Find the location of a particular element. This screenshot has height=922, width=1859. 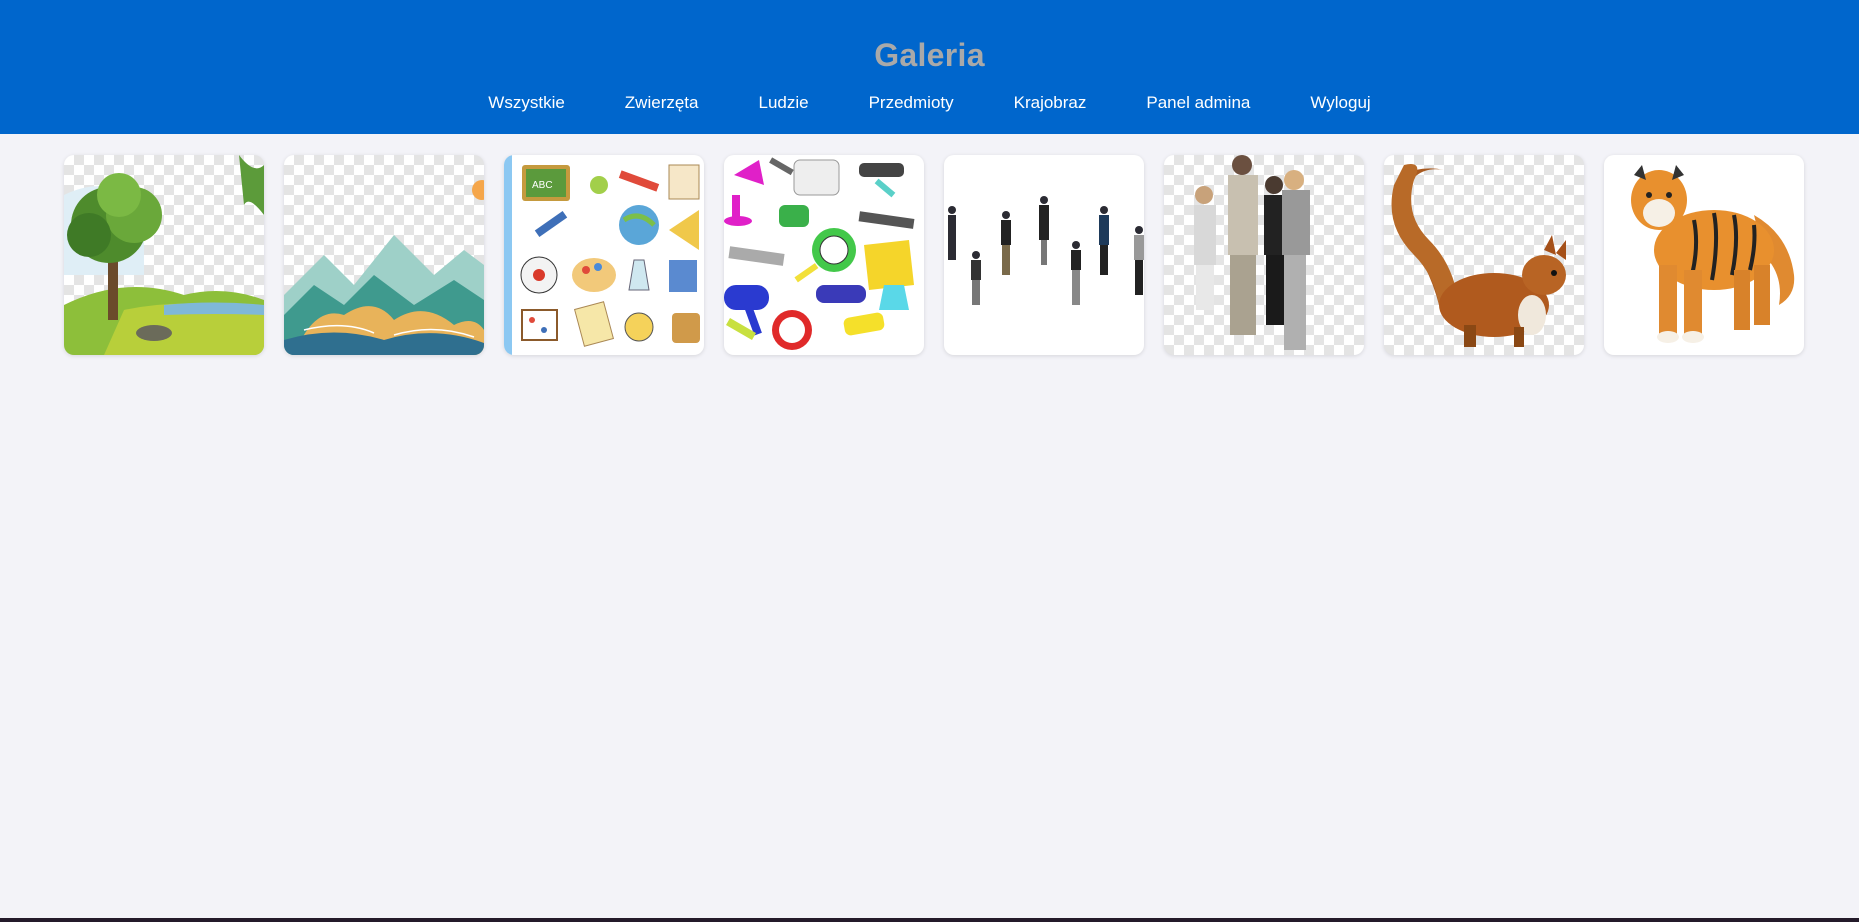

tiger-illustration is located at coordinates (1713, 254).